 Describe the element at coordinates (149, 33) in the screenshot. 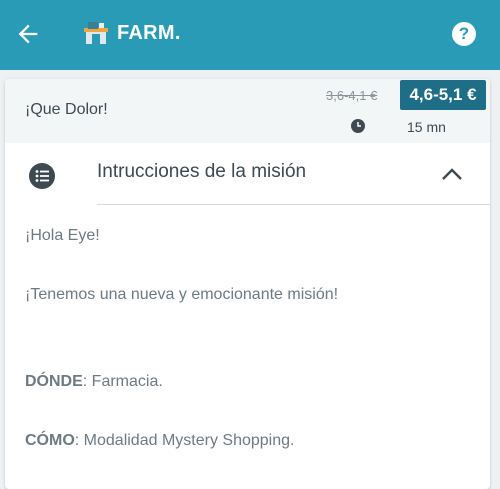

I see `app-title: FARM.` at that location.